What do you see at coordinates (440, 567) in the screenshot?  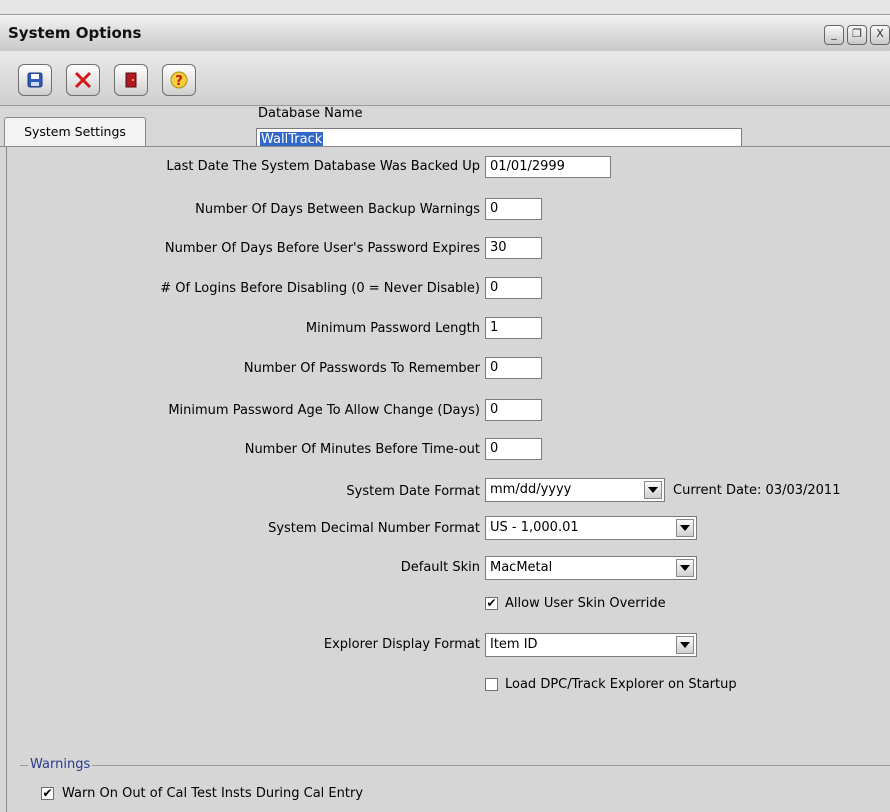 I see `default-skin-label: Default Skin` at bounding box center [440, 567].